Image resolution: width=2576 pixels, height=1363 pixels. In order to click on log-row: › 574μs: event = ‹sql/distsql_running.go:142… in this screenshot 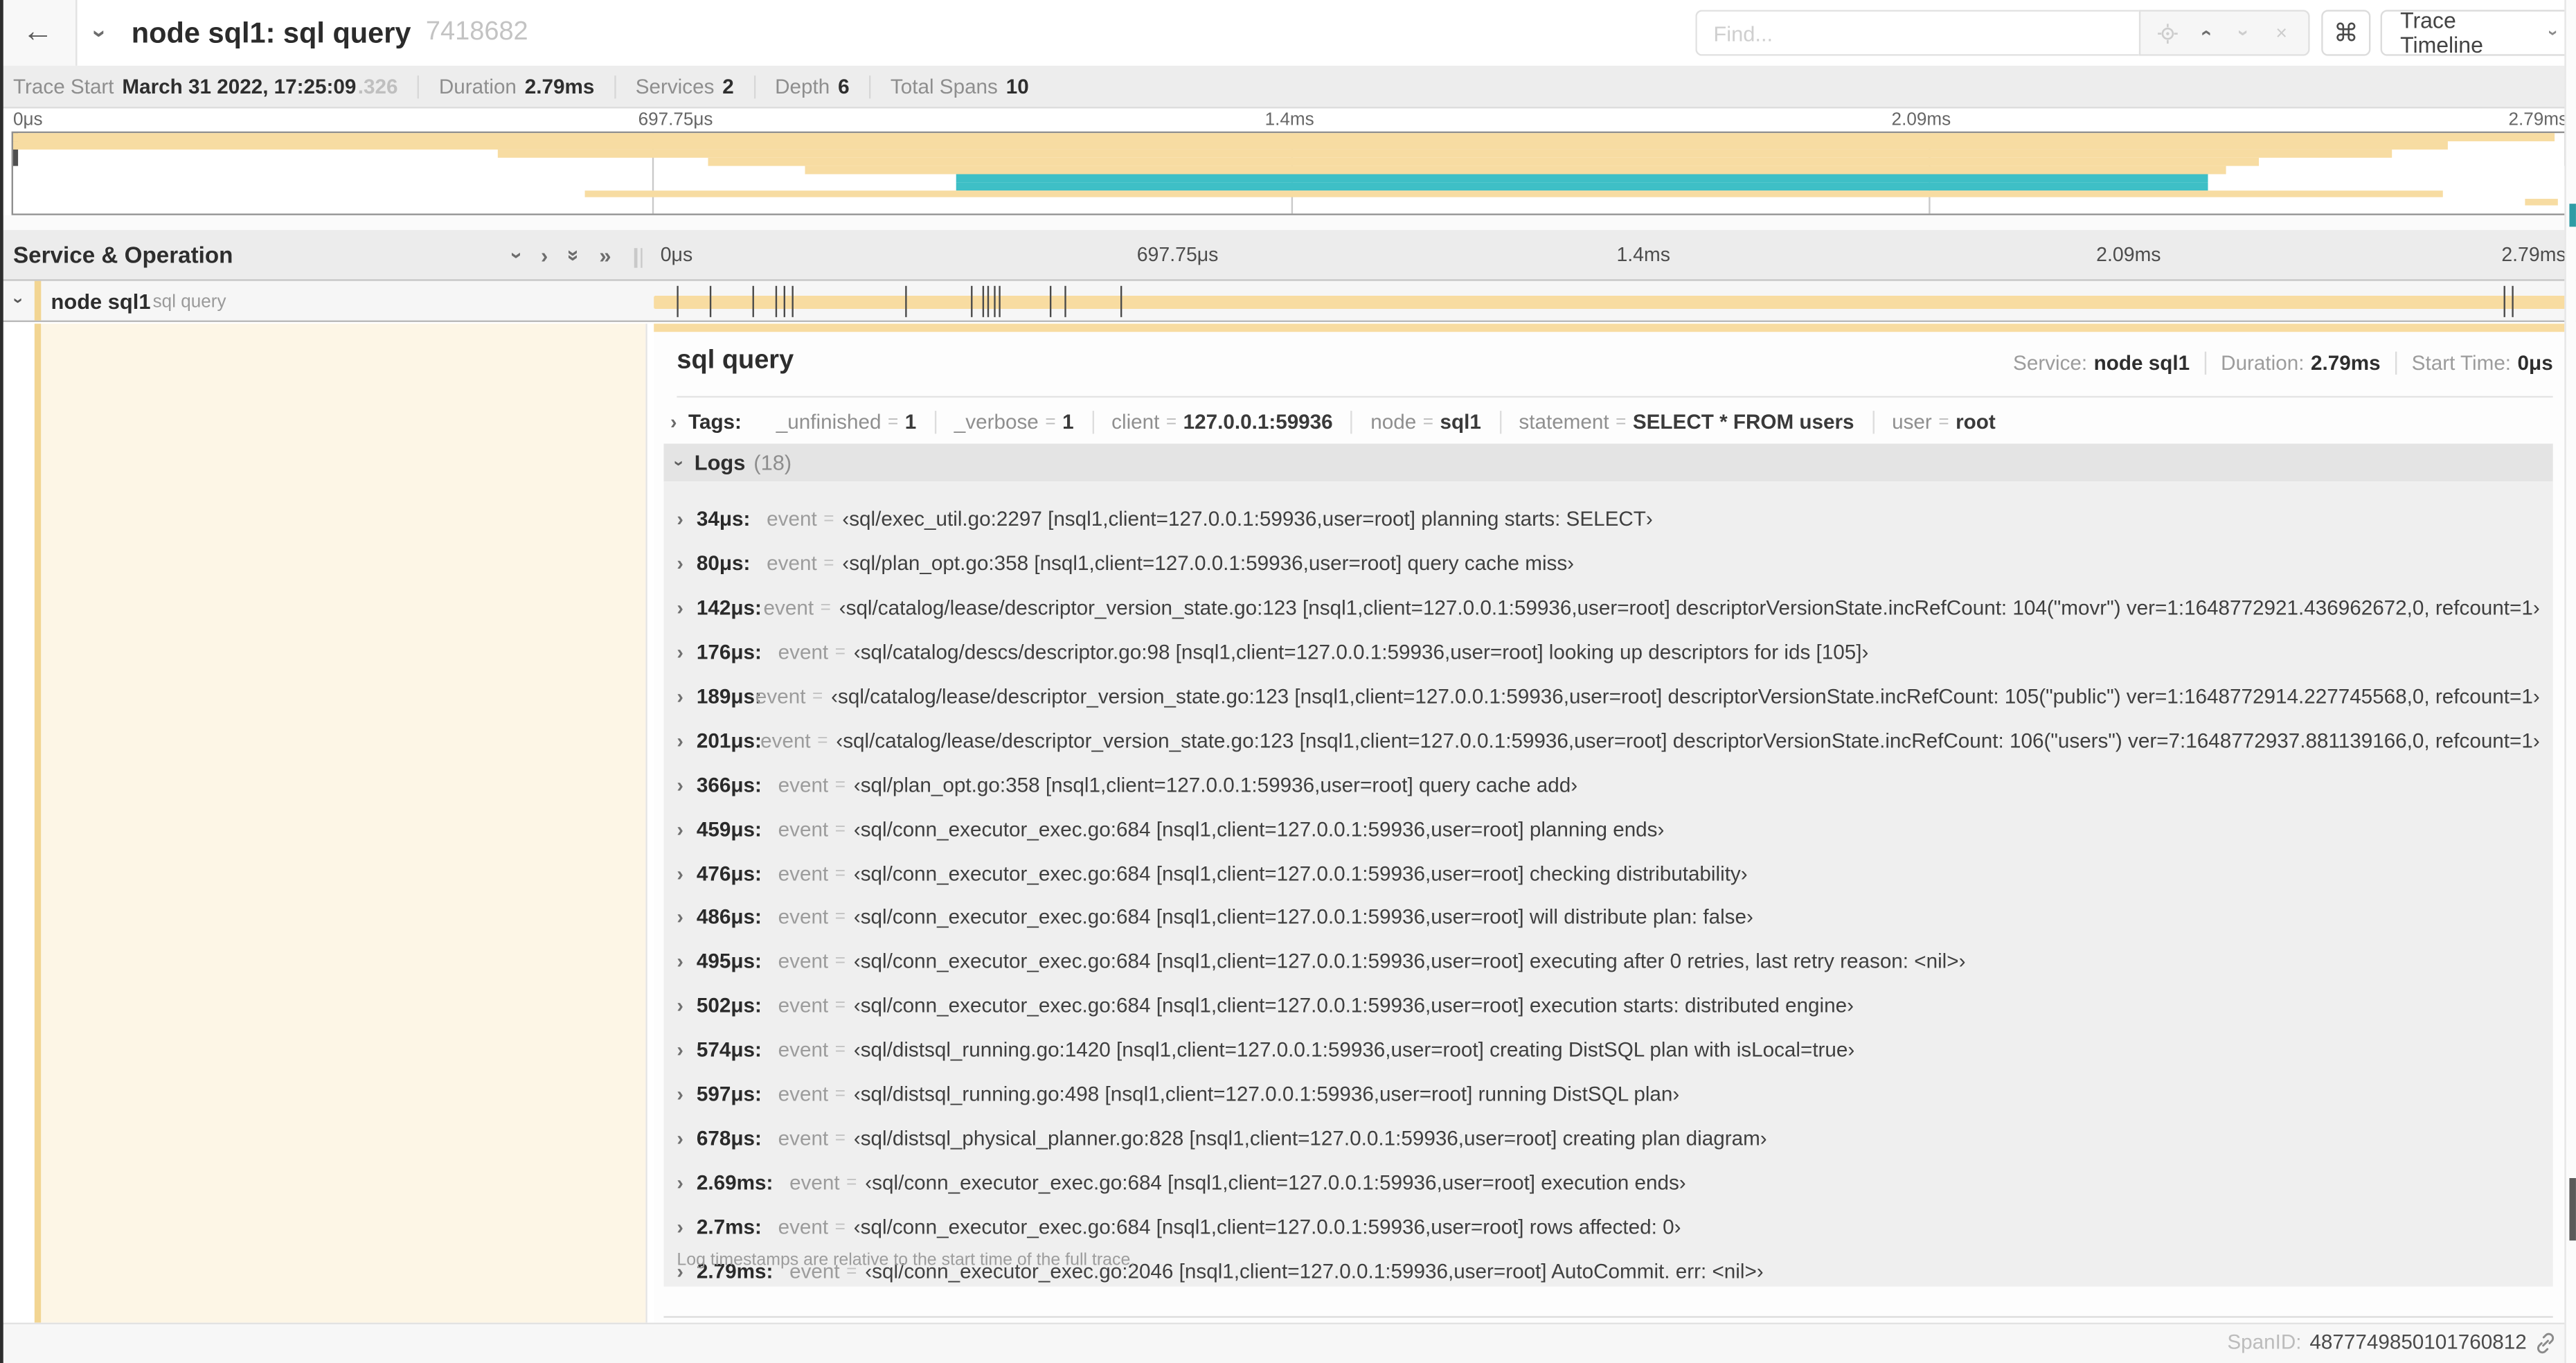, I will do `click(1608, 1050)`.